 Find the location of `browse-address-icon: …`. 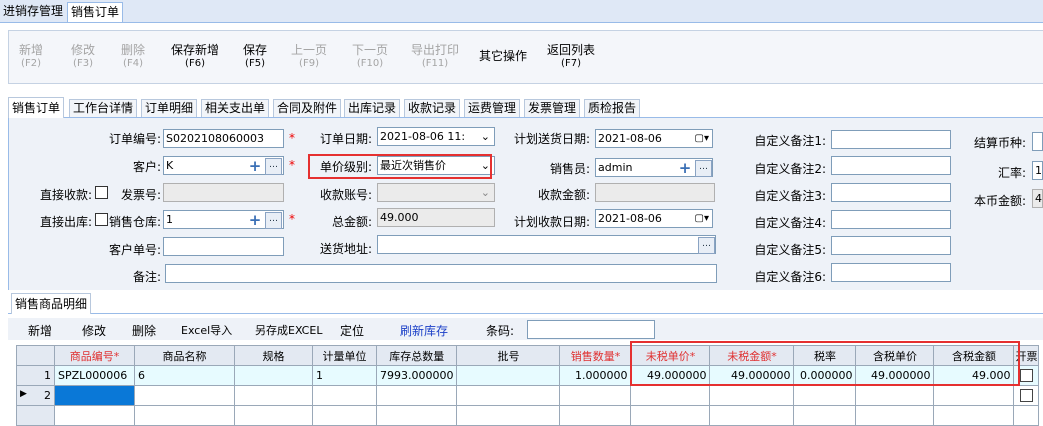

browse-address-icon: … is located at coordinates (706, 245).